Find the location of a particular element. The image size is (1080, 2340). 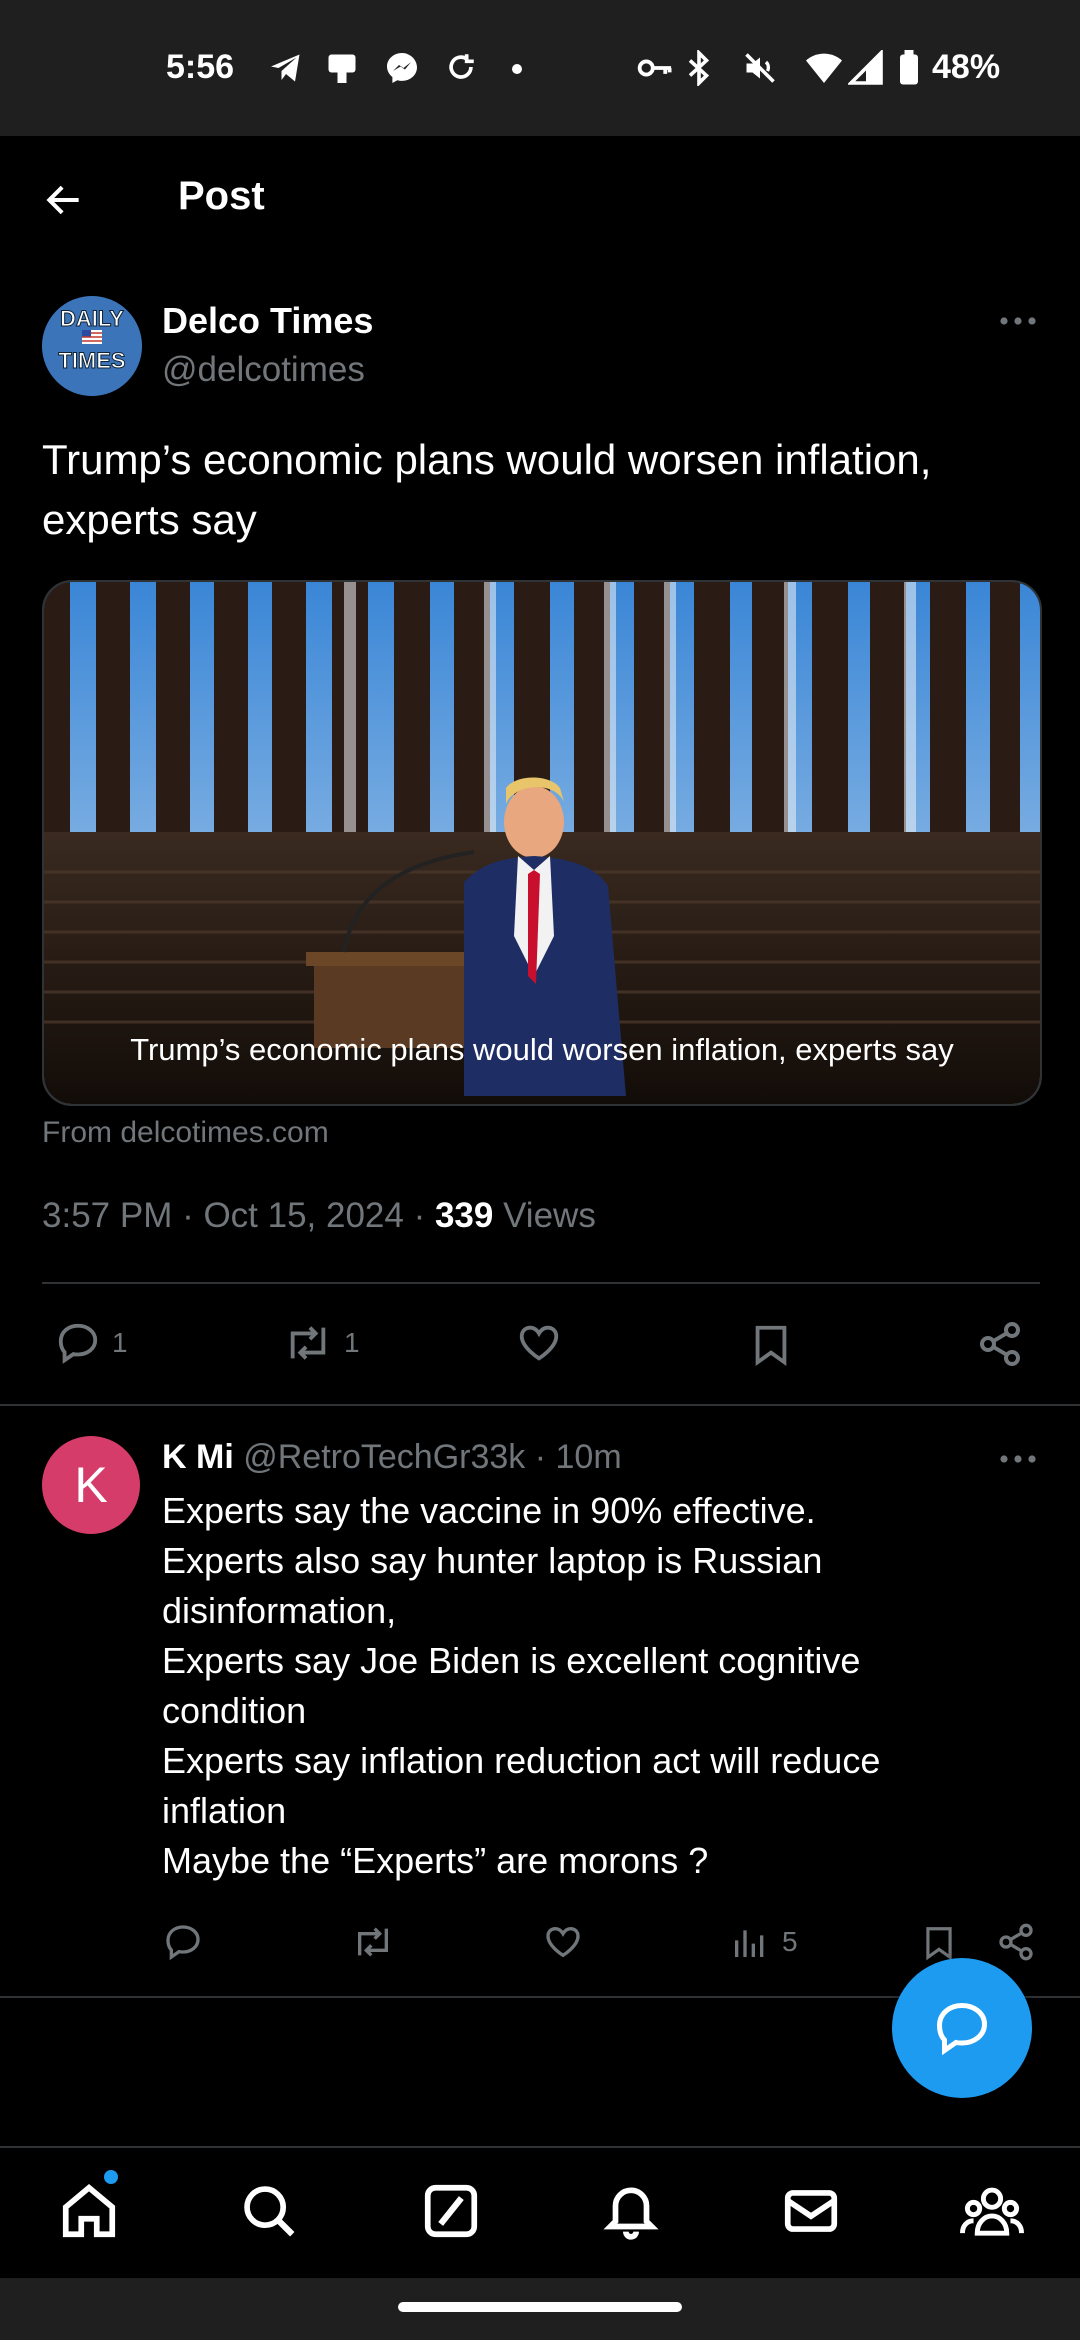

reply-reply-button is located at coordinates (183, 1942).